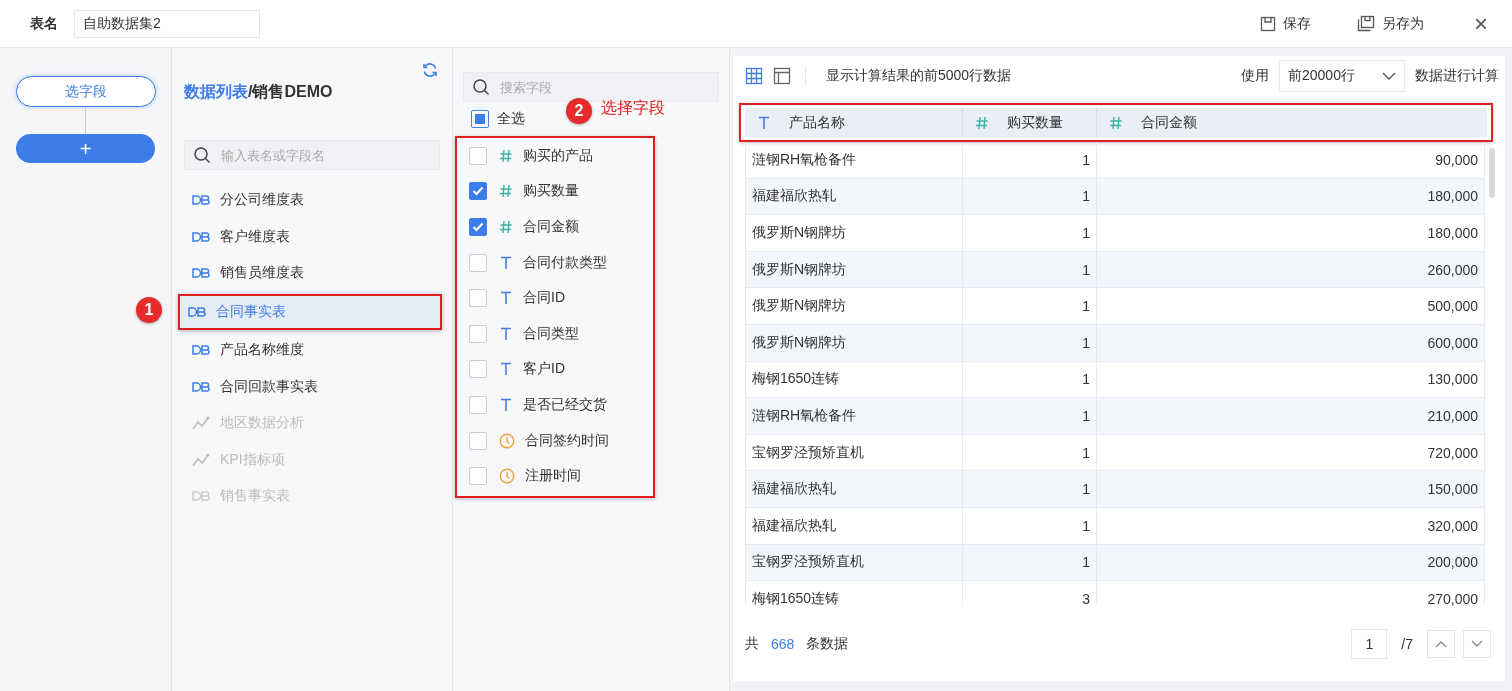  I want to click on breadcrumb-link: 数据列表, so click(216, 91).